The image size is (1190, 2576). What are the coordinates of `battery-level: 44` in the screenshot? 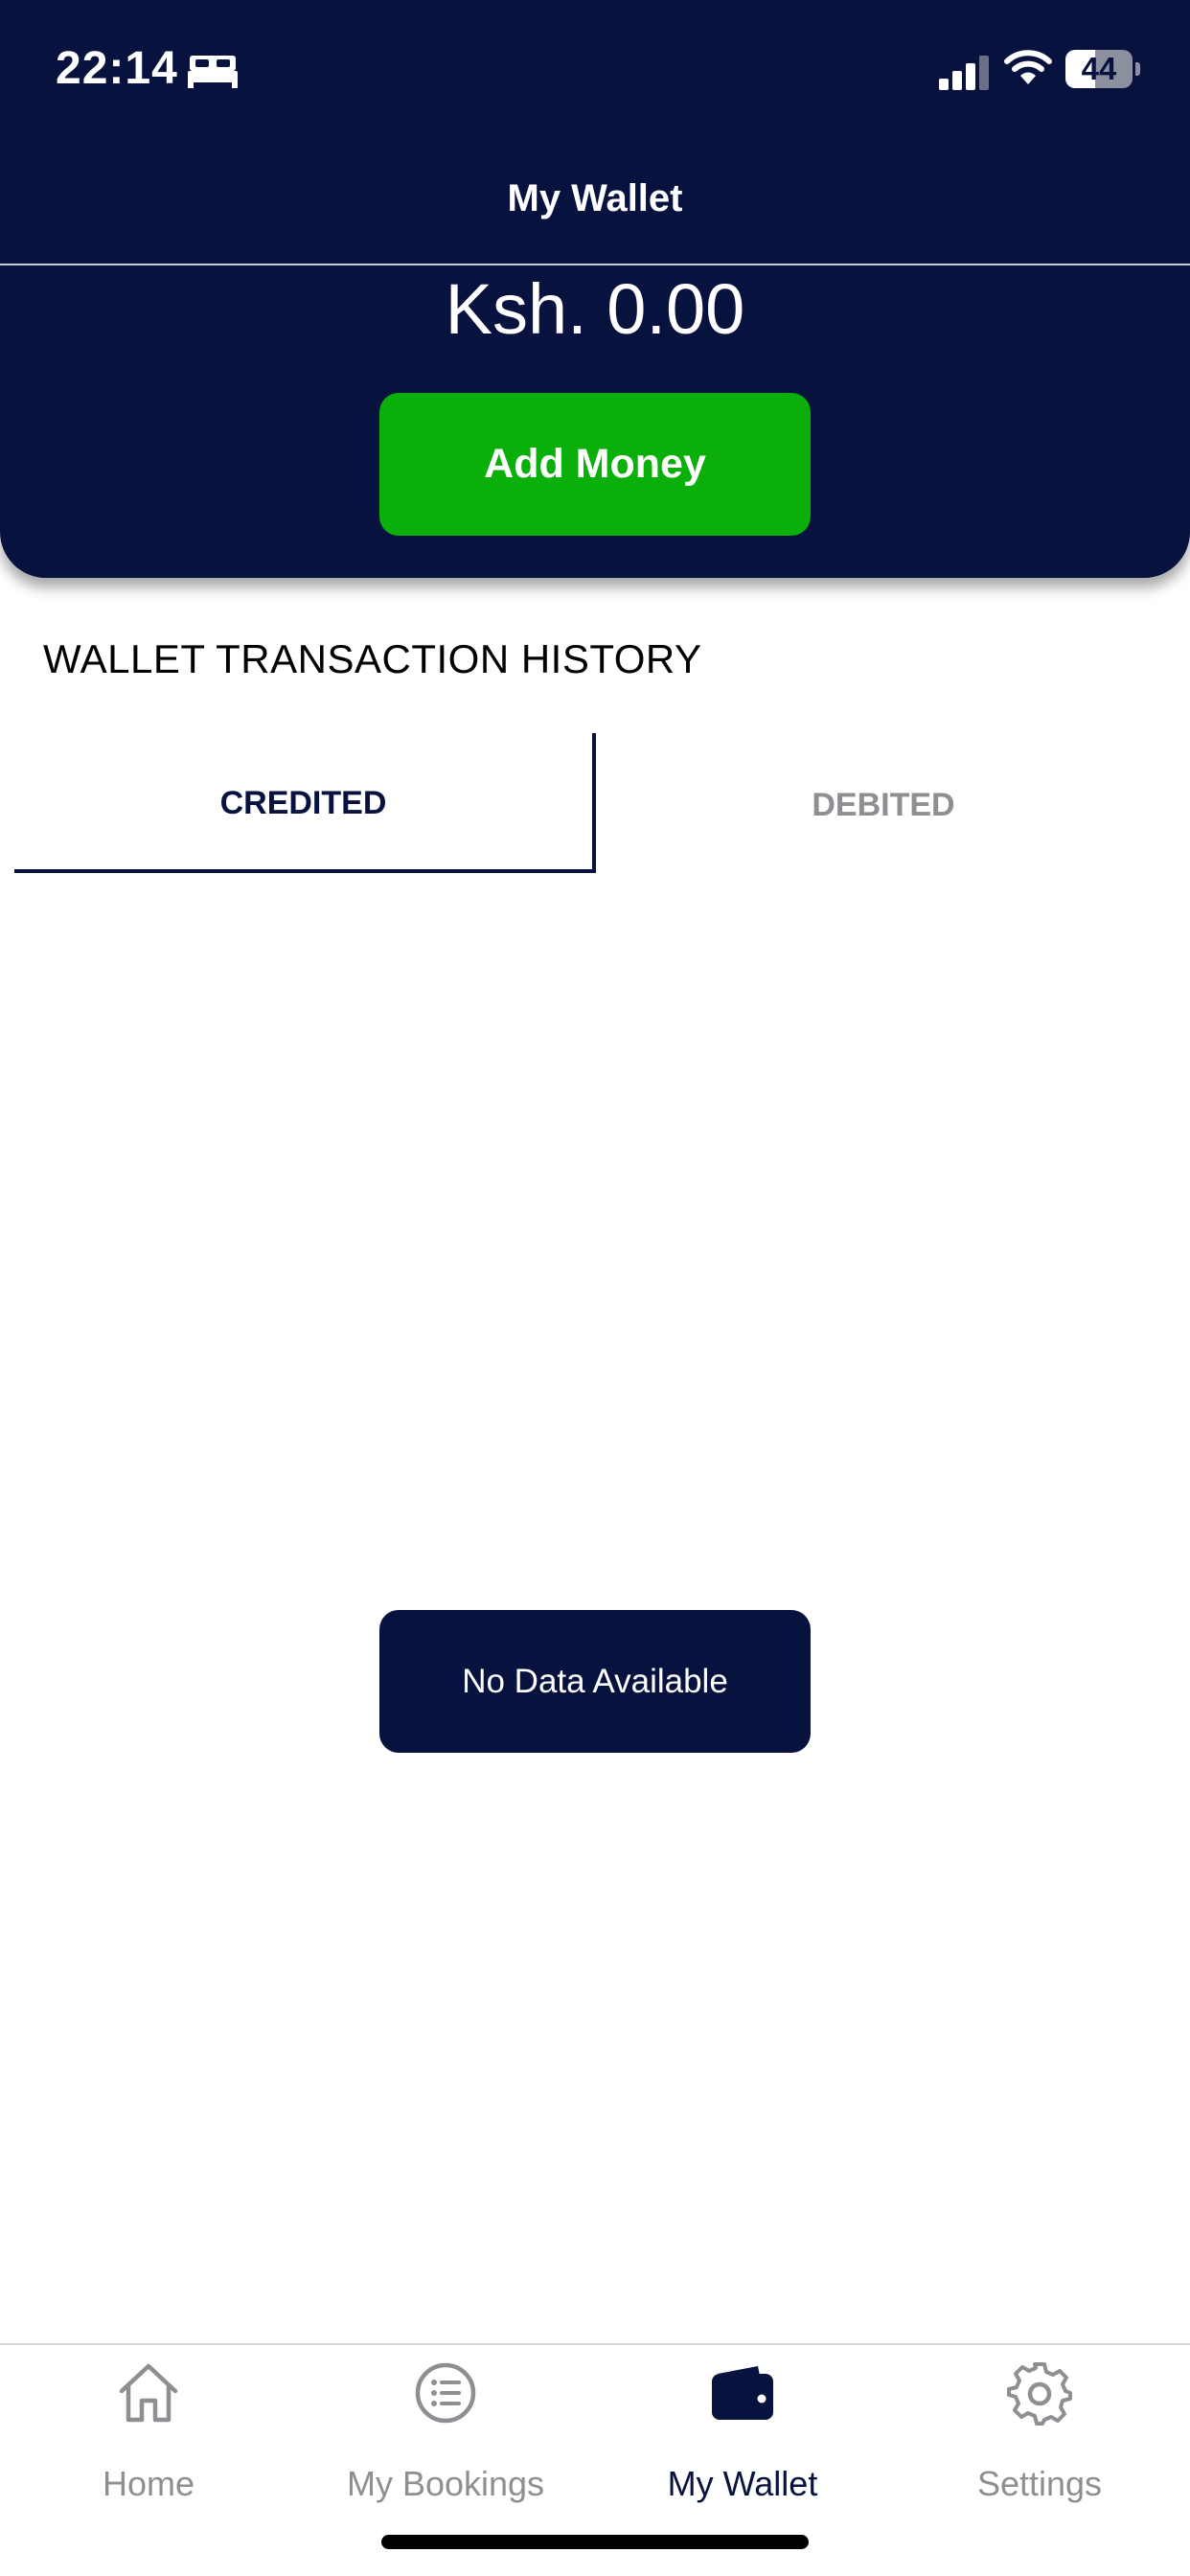 It's located at (1099, 68).